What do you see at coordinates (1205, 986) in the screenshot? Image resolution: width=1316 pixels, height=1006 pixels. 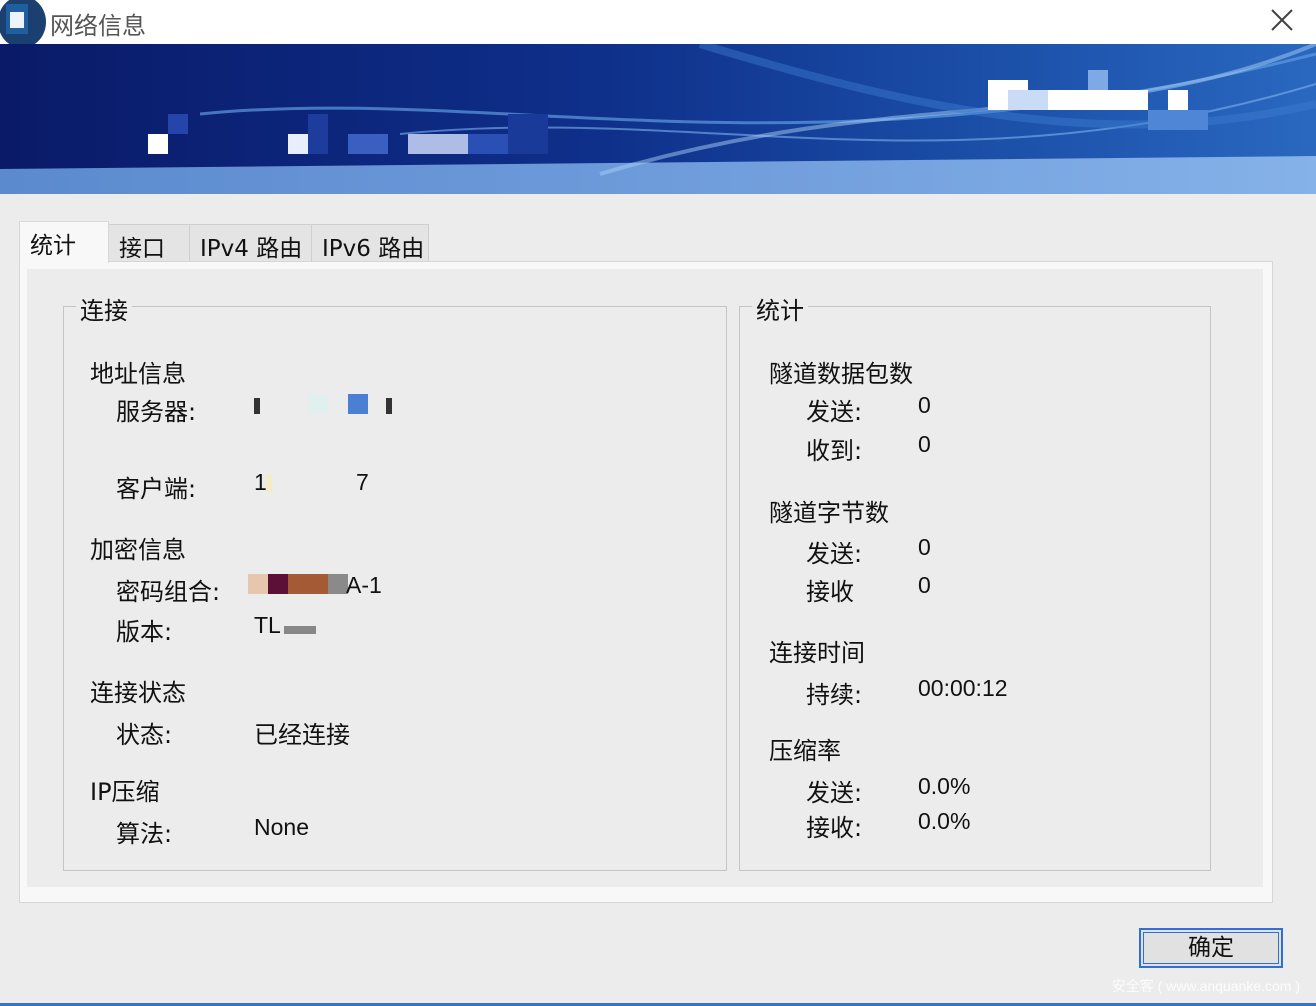 I see `watermark: 安全客 ( www.anquanke.com )` at bounding box center [1205, 986].